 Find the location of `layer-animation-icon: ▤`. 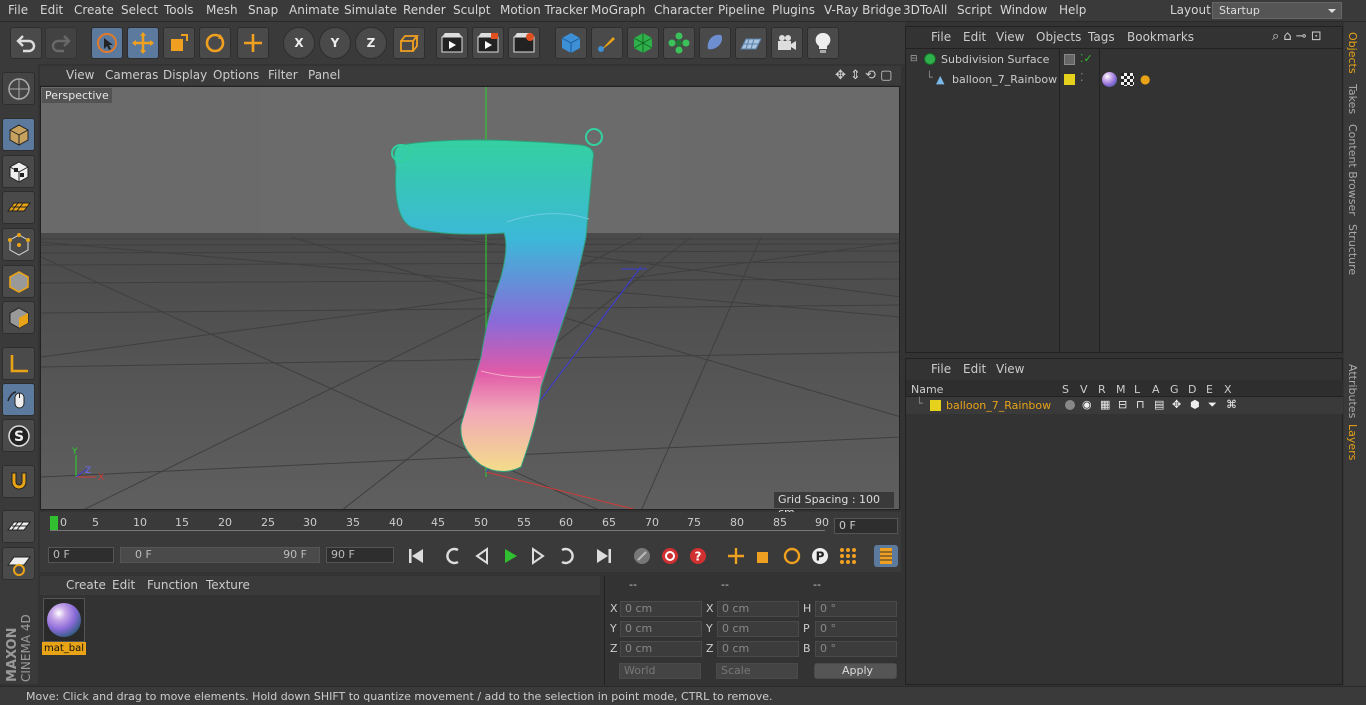

layer-animation-icon: ▤ is located at coordinates (1159, 404).